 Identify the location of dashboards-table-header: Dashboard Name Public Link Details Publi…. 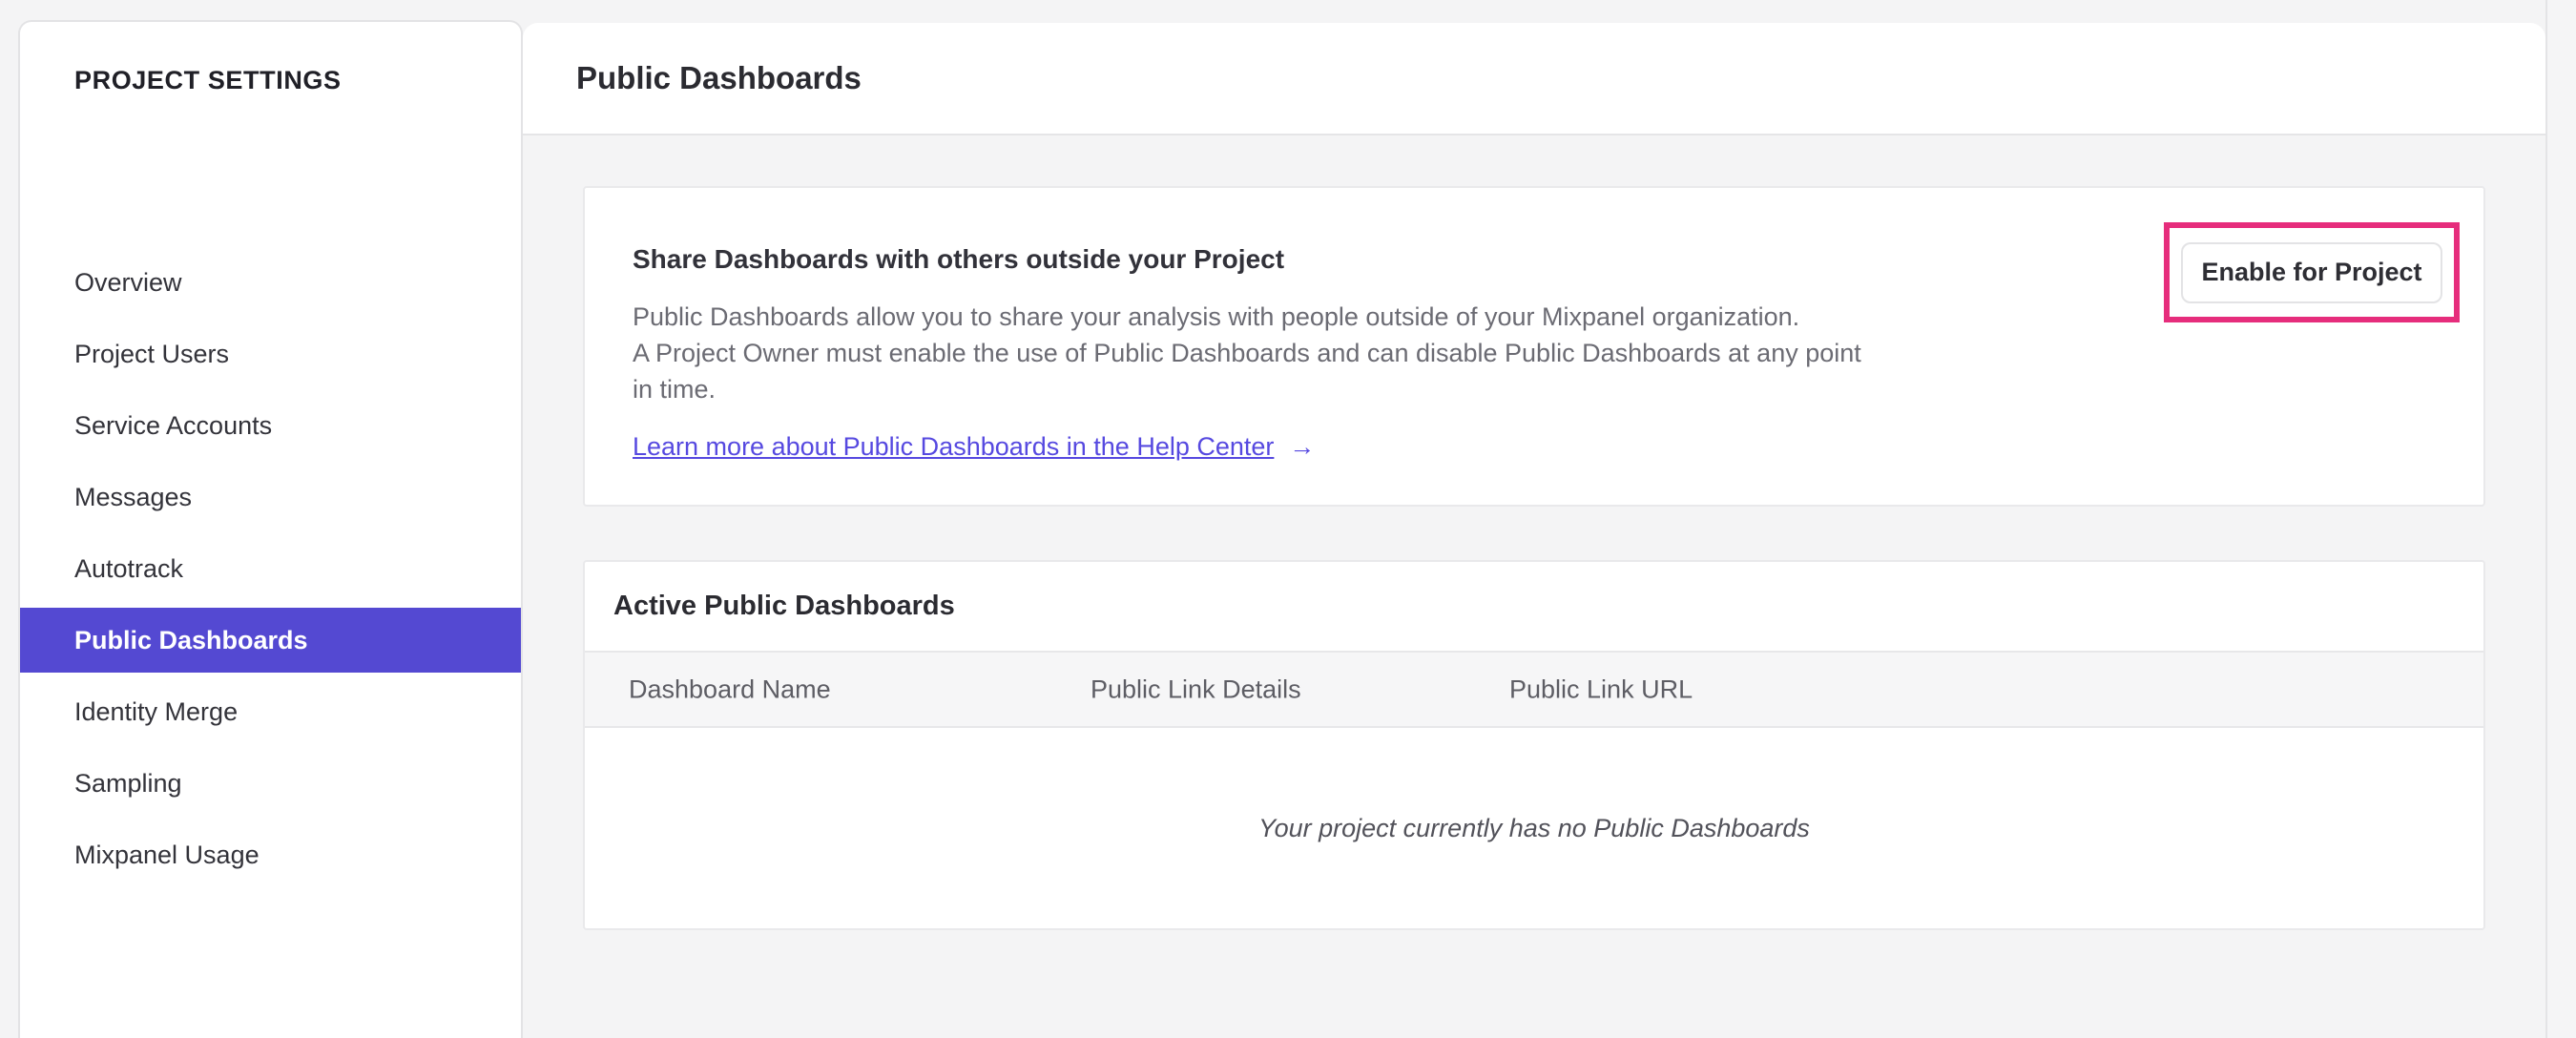
(1534, 690).